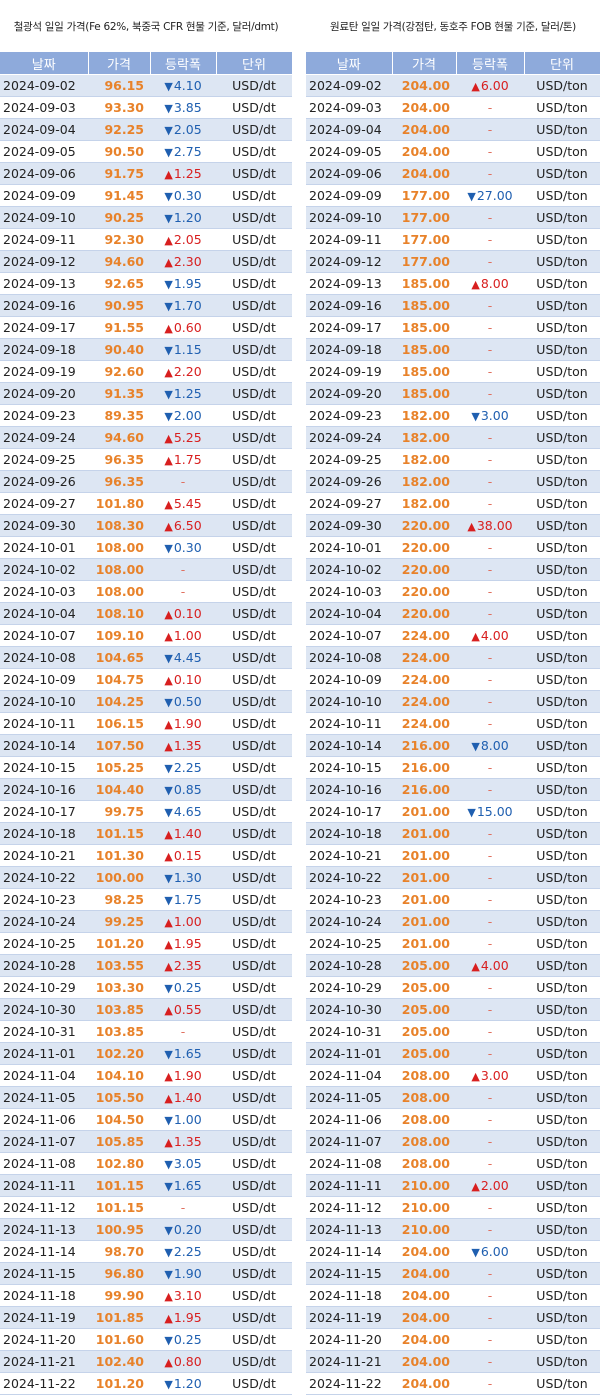  What do you see at coordinates (146, 833) in the screenshot?
I see `table-row: 2024-10-18 101.15 ▲1.40 USD/dt` at bounding box center [146, 833].